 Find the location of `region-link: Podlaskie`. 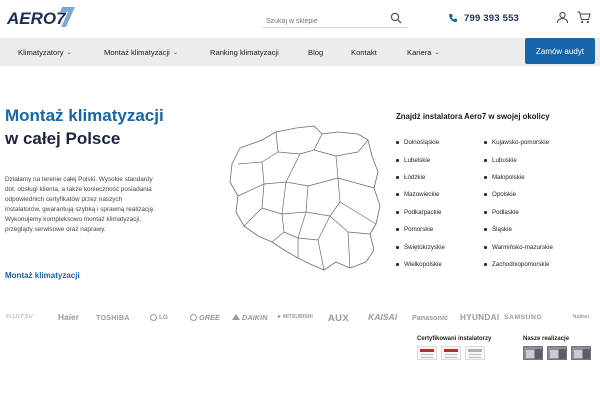

region-link: Podlaskie is located at coordinates (539, 212).